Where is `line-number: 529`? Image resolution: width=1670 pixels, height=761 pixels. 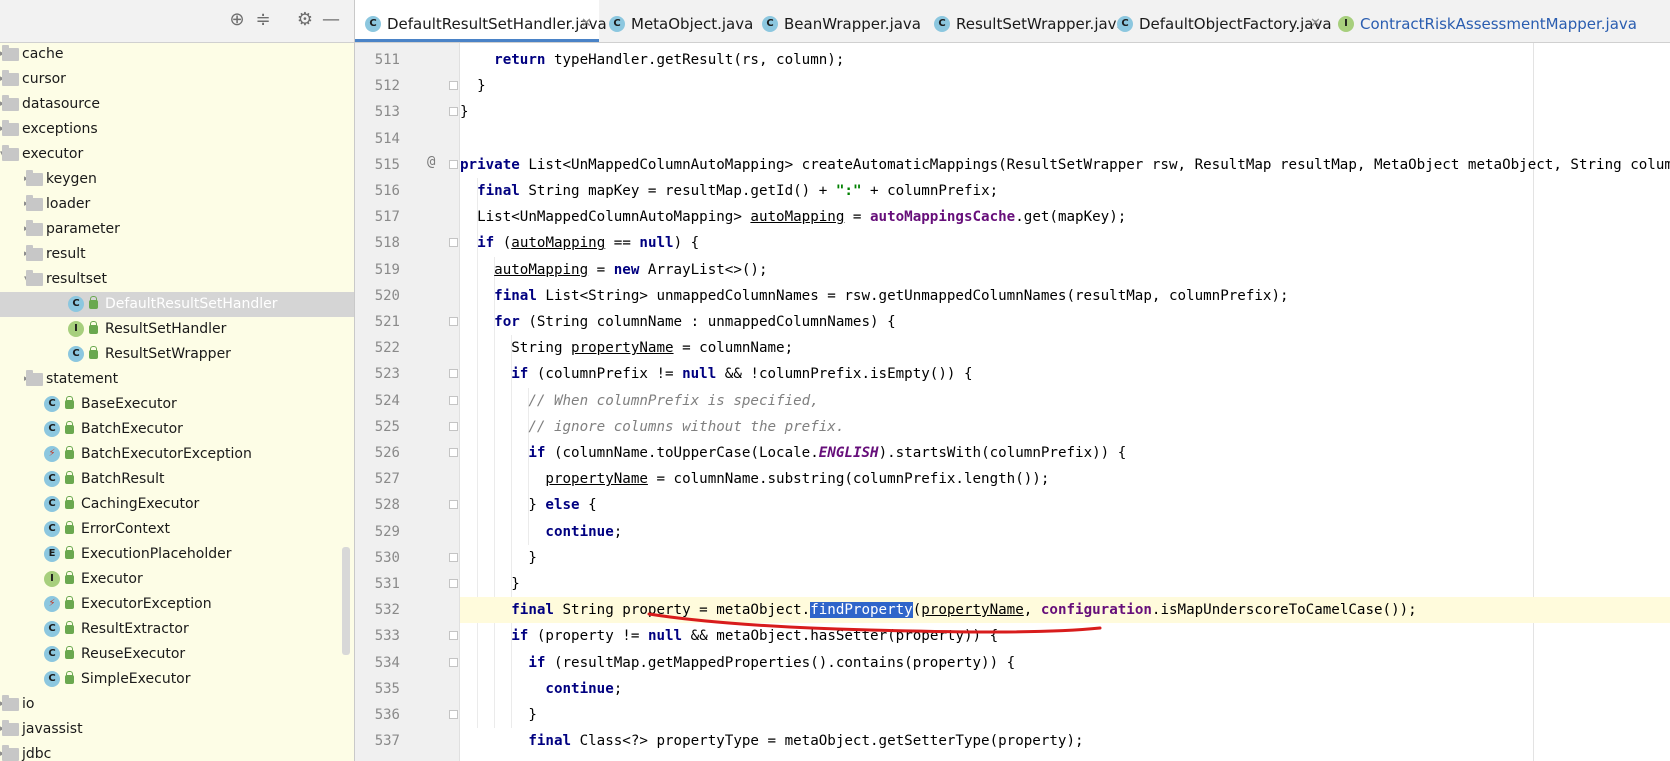 line-number: 529 is located at coordinates (387, 531).